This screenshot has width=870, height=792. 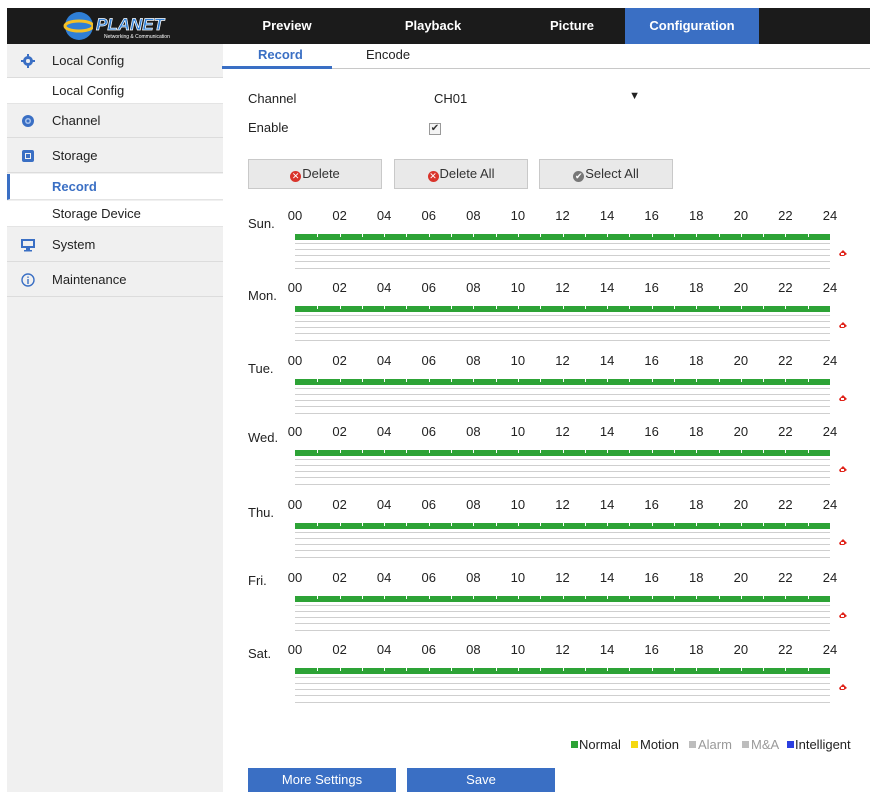 What do you see at coordinates (260, 653) in the screenshot?
I see `schedule-day-label: Sat.` at bounding box center [260, 653].